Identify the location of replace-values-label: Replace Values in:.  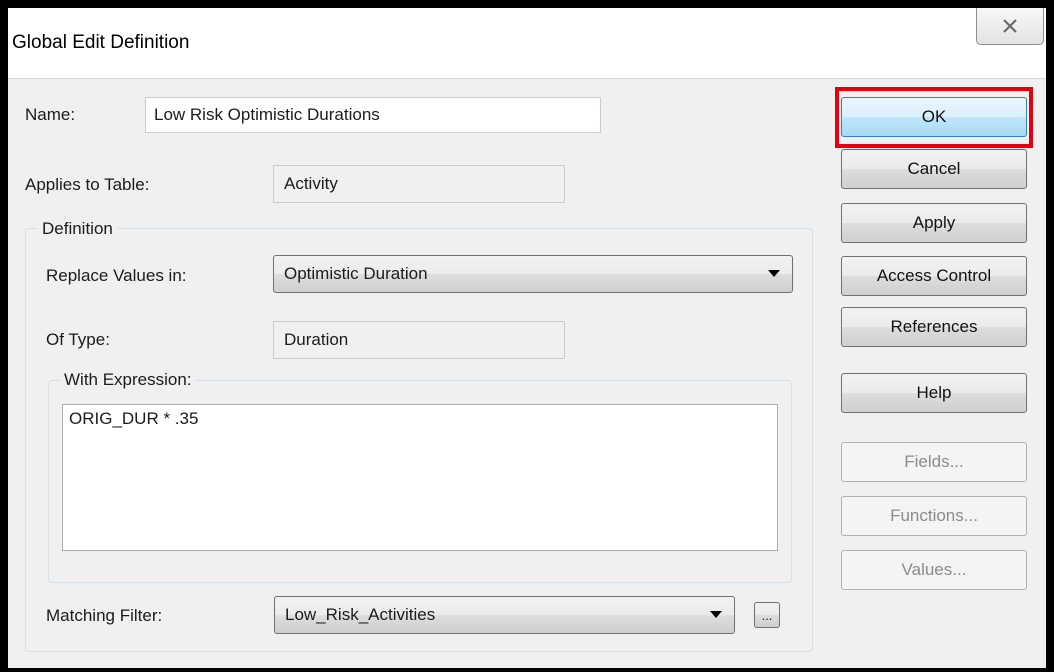
(116, 275).